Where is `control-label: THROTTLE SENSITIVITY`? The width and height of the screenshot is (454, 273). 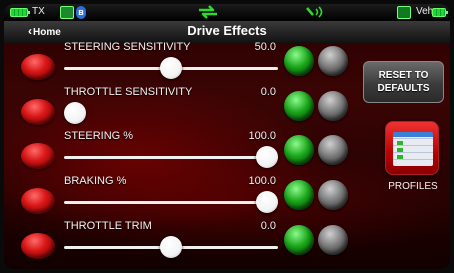 control-label: THROTTLE SENSITIVITY is located at coordinates (128, 92).